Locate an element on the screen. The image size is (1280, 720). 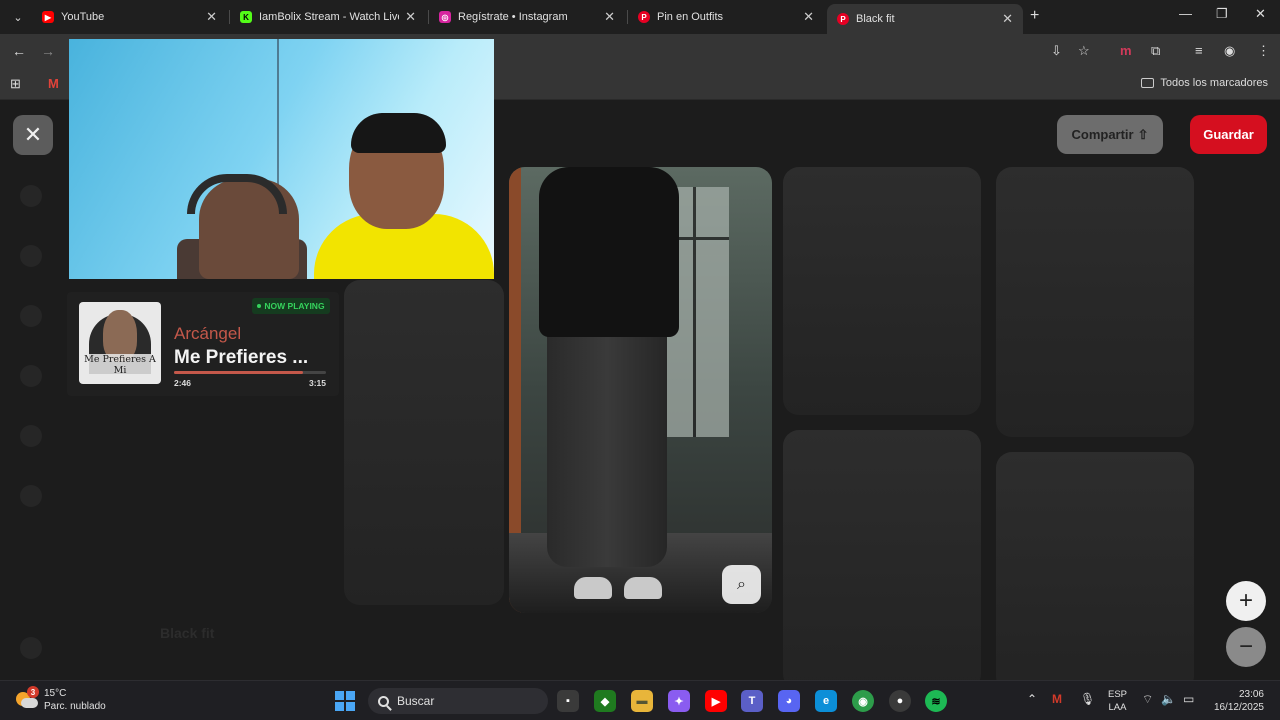
gmail-icon: M is located at coordinates (53, 83).